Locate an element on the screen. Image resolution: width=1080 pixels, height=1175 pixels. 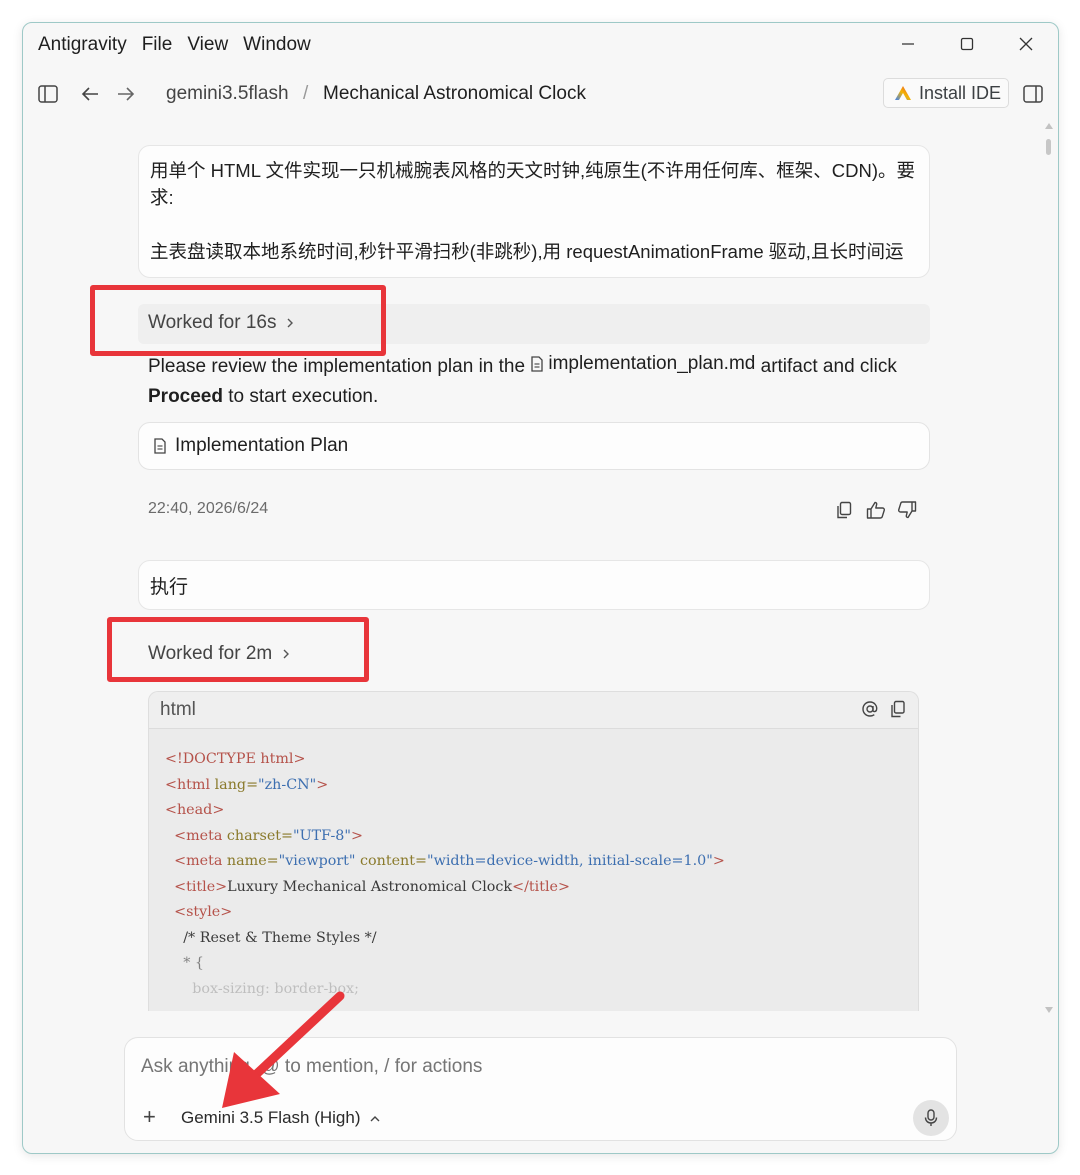
minimize-button is located at coordinates (908, 44).